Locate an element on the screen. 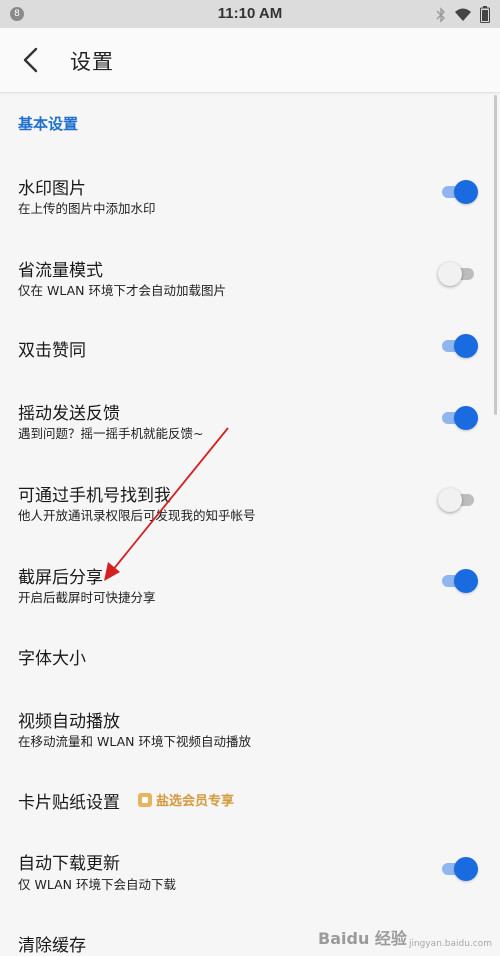 Image resolution: width=500 pixels, height=956 pixels. toggle-find-by-phone is located at coordinates (458, 500).